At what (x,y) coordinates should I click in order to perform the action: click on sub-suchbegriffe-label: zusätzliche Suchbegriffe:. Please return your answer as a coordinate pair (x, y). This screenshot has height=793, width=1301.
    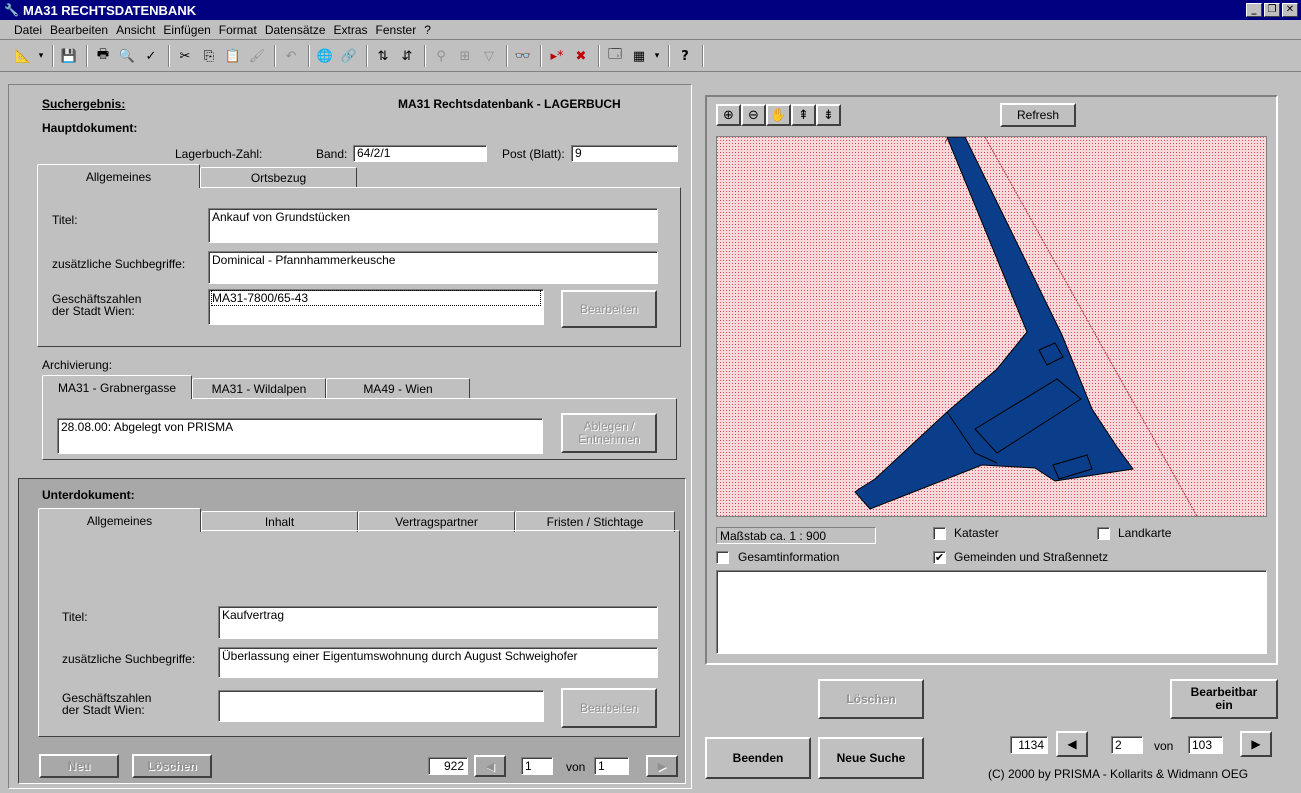
    Looking at the image, I should click on (129, 659).